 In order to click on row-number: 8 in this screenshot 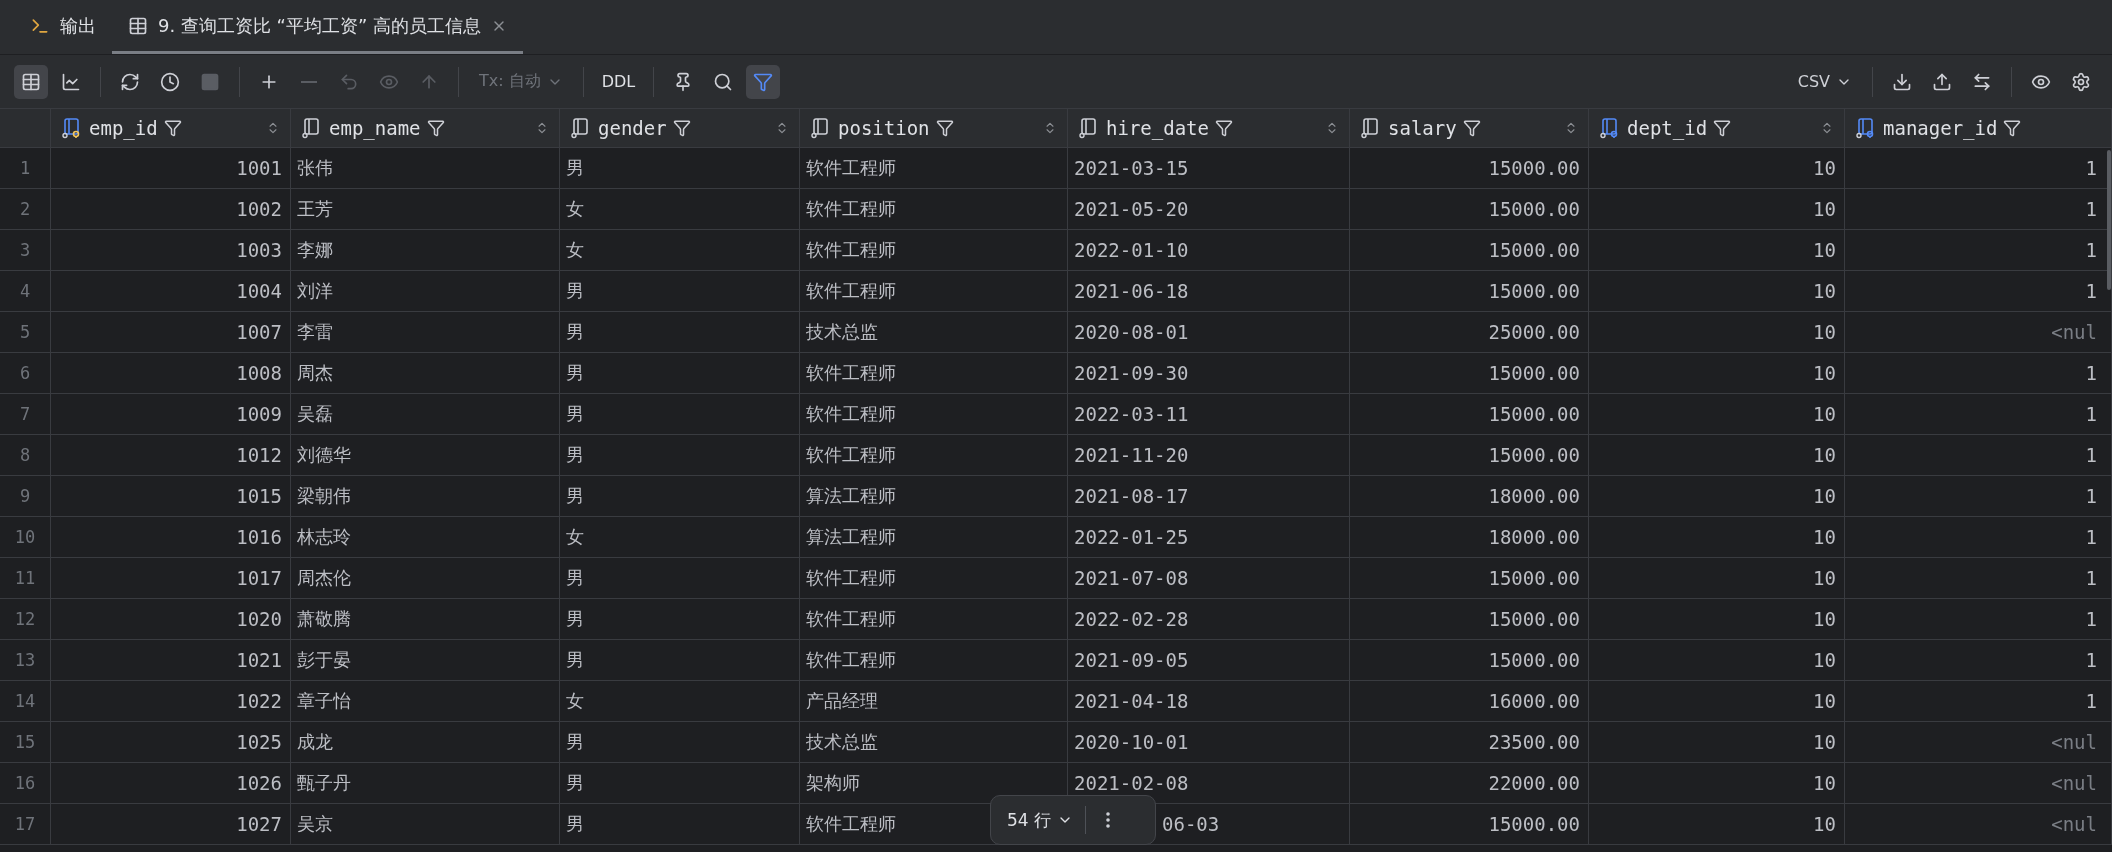, I will do `click(25, 455)`.